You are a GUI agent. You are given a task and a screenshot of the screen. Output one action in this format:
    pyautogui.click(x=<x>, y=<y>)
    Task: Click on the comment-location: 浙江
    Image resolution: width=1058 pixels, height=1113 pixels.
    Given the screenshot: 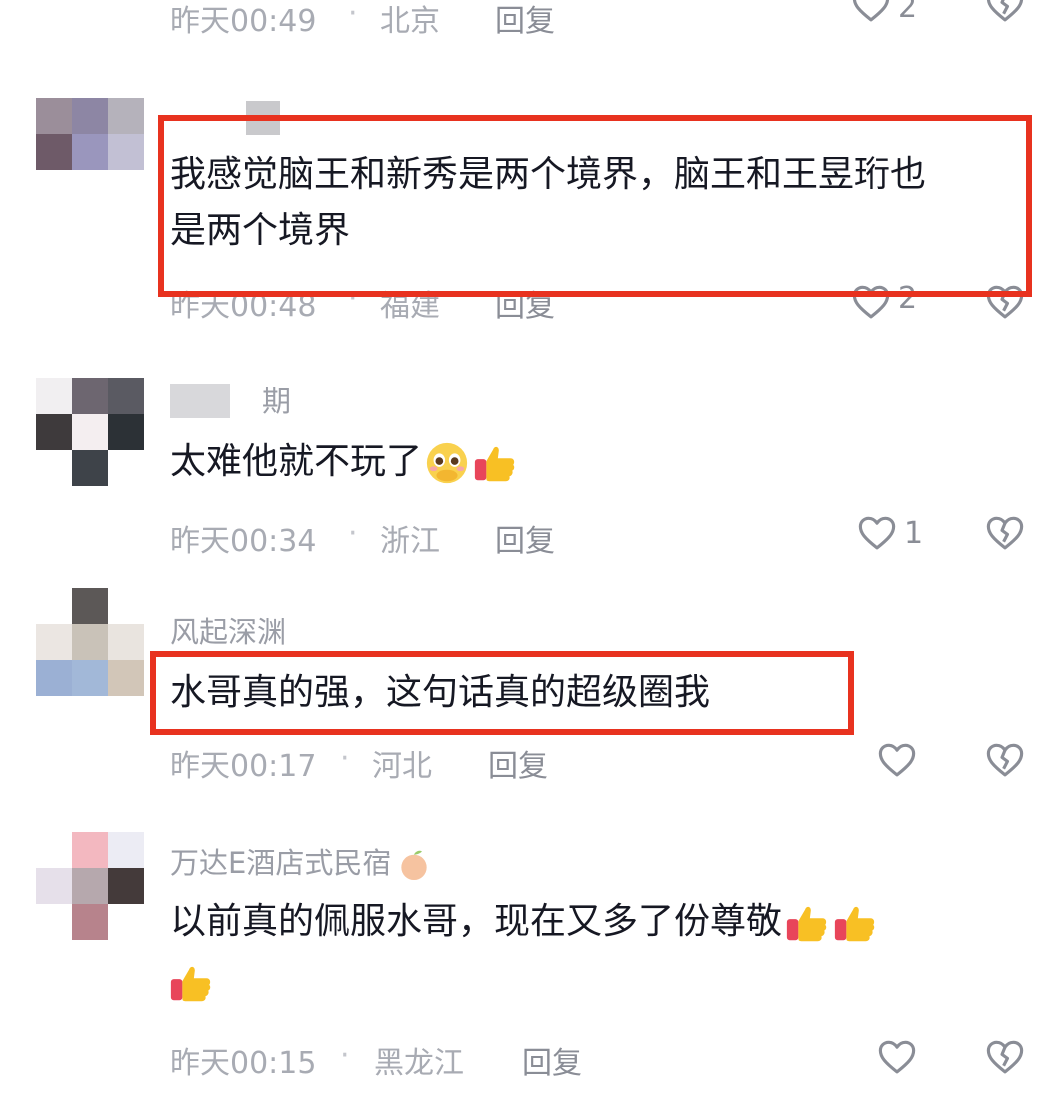 What is the action you would take?
    pyautogui.click(x=410, y=541)
    